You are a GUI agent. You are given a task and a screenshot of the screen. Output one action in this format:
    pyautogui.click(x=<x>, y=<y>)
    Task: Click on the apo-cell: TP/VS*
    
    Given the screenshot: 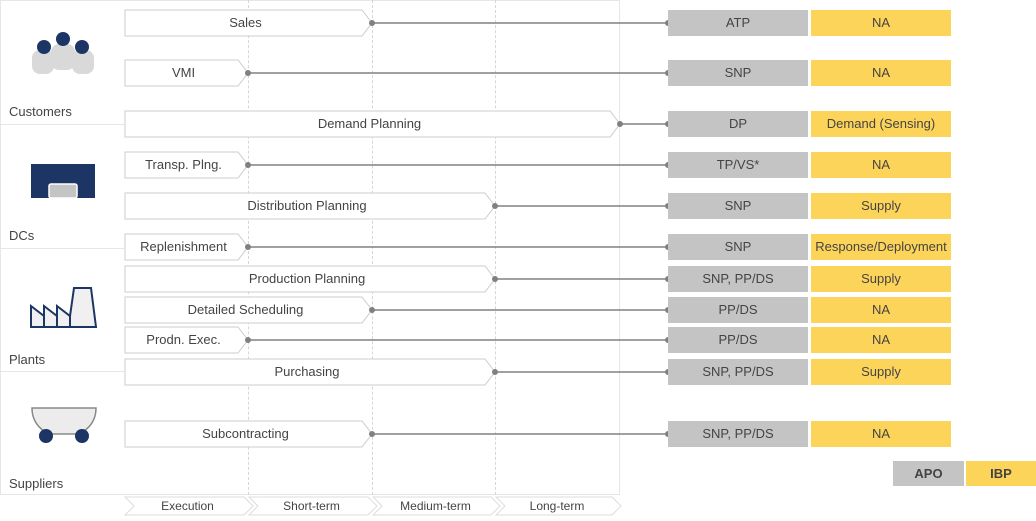 What is the action you would take?
    pyautogui.click(x=738, y=165)
    